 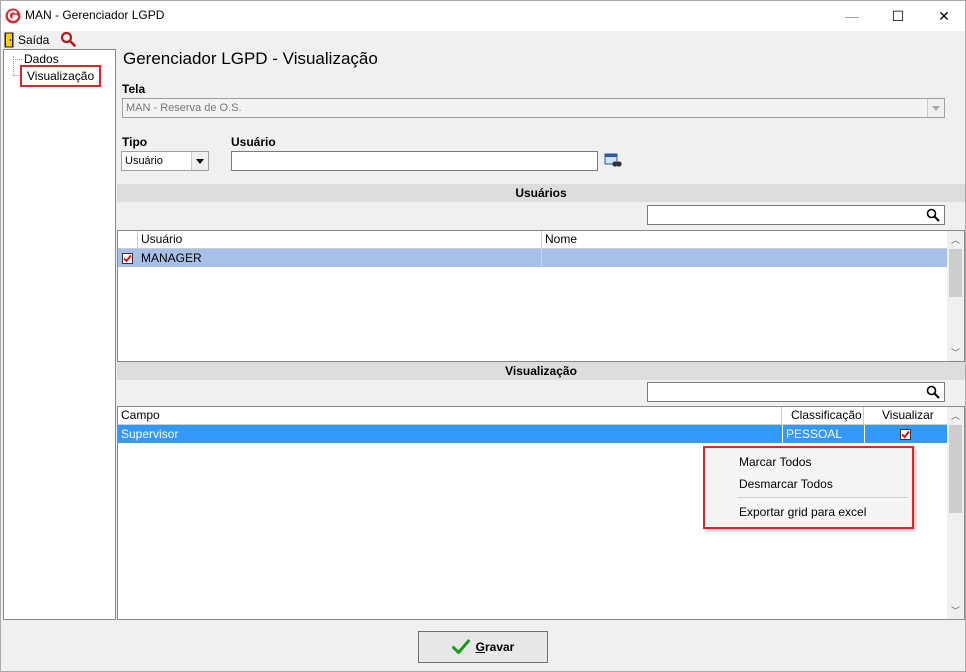 I want to click on window-title: MAN - Gerenciador LGPD, so click(x=95, y=15).